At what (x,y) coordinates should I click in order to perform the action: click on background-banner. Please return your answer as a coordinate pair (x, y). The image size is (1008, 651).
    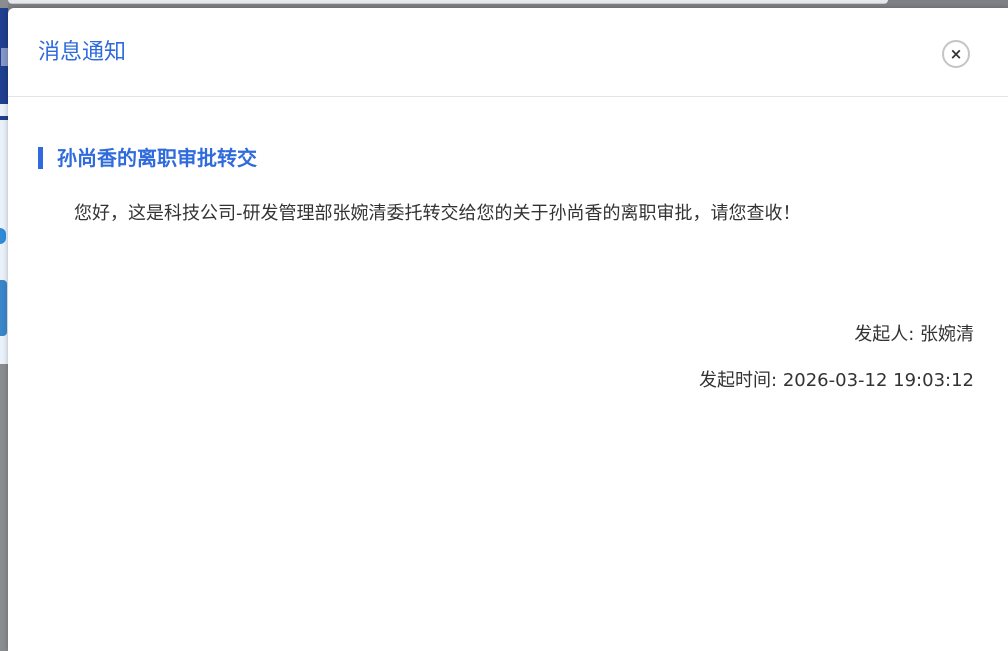
    Looking at the image, I should click on (4, 56).